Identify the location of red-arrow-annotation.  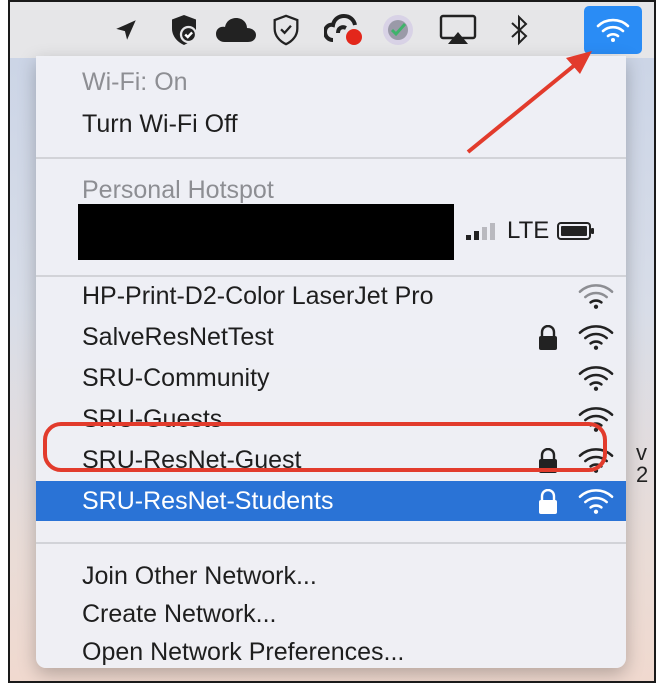
(529, 102).